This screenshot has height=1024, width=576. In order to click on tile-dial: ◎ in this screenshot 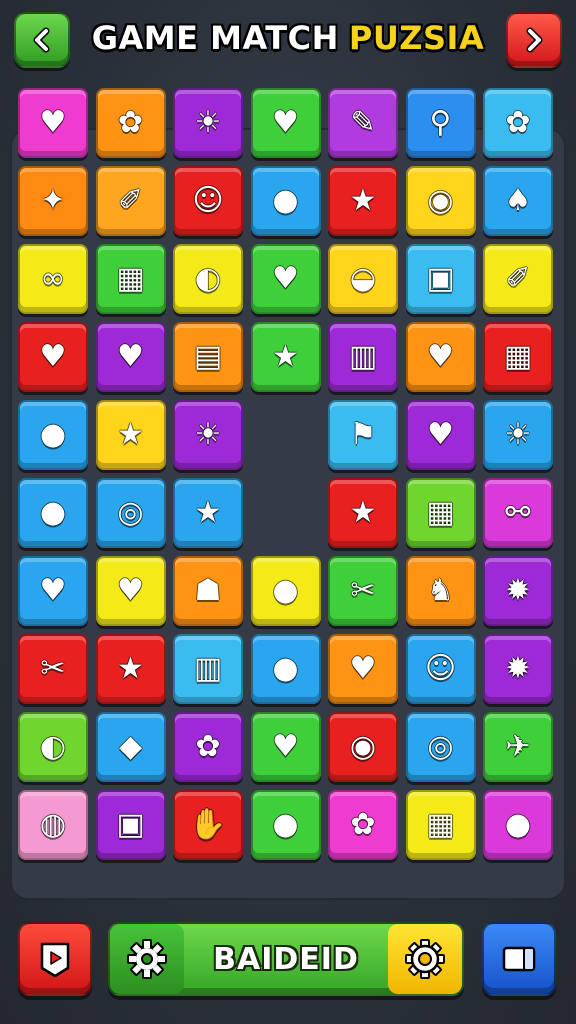, I will do `click(440, 747)`.